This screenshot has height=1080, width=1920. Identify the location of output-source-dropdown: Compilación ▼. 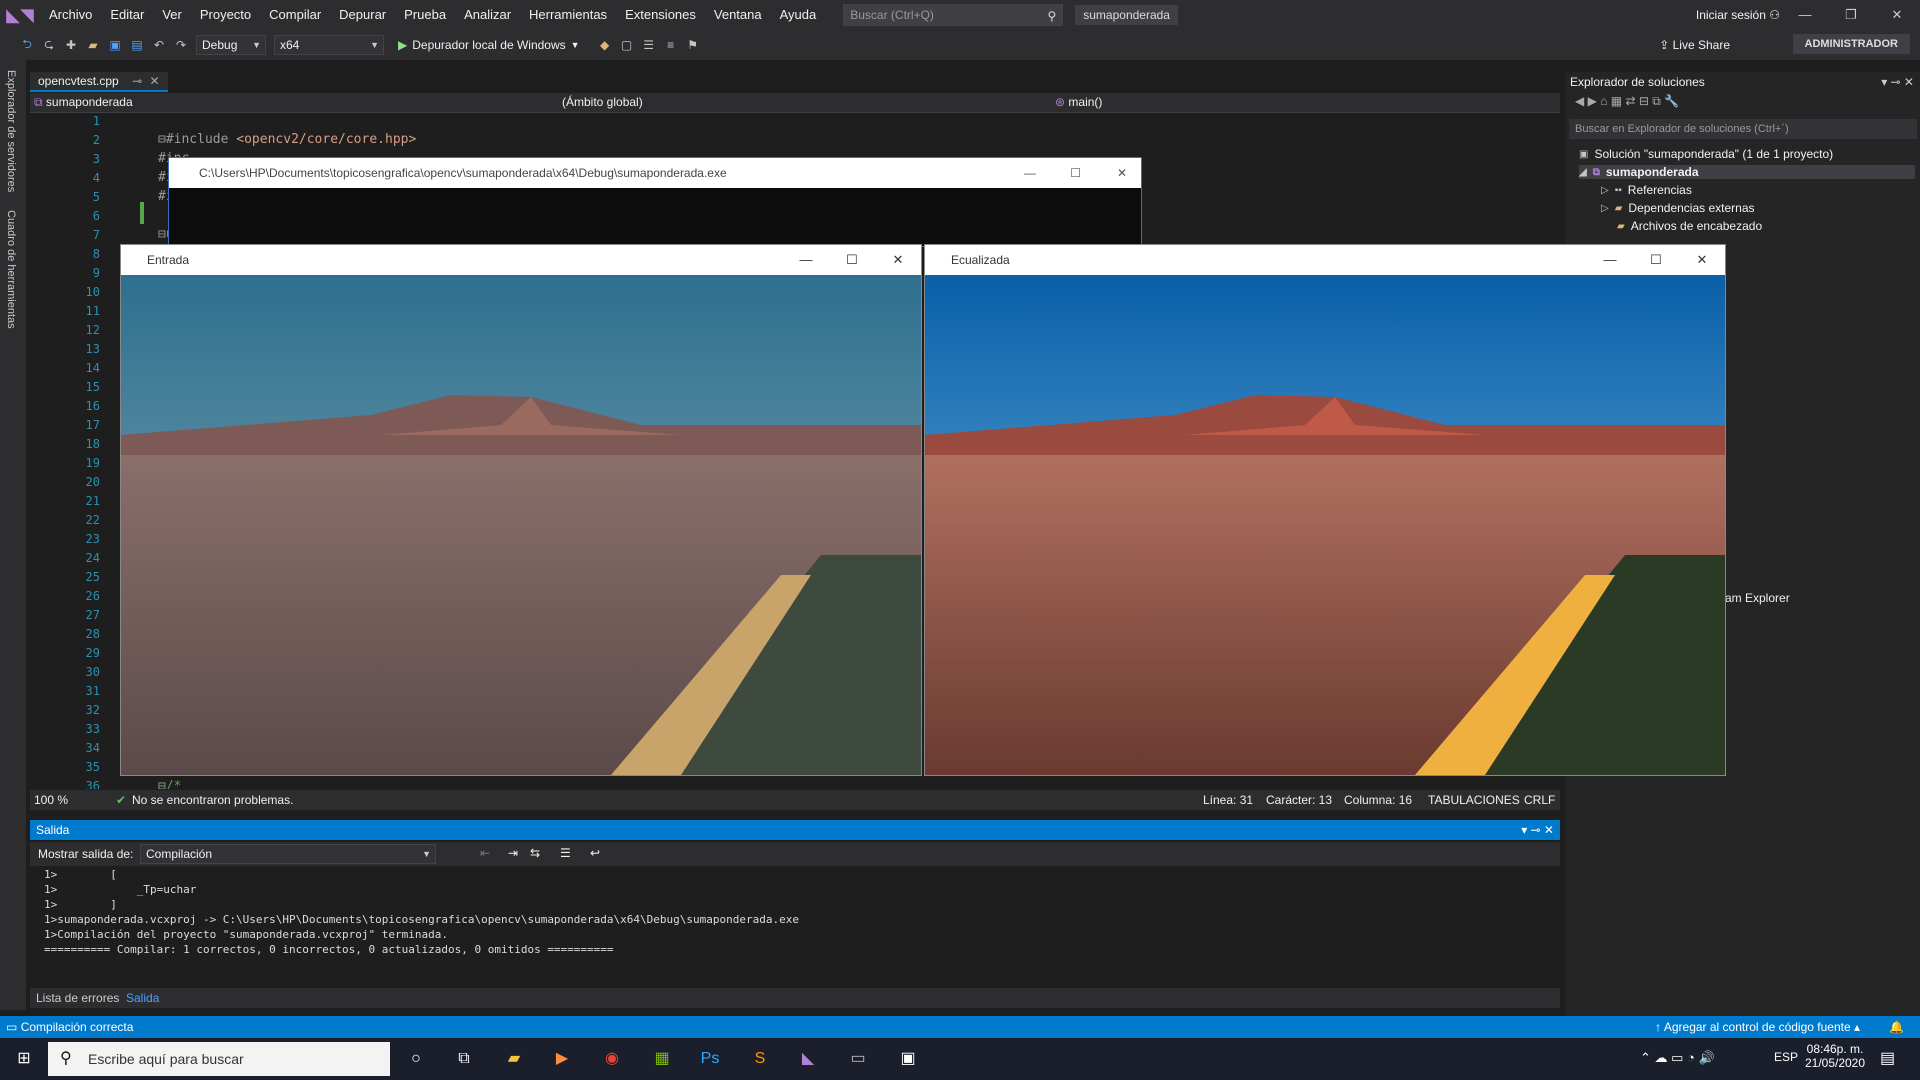
(288, 854).